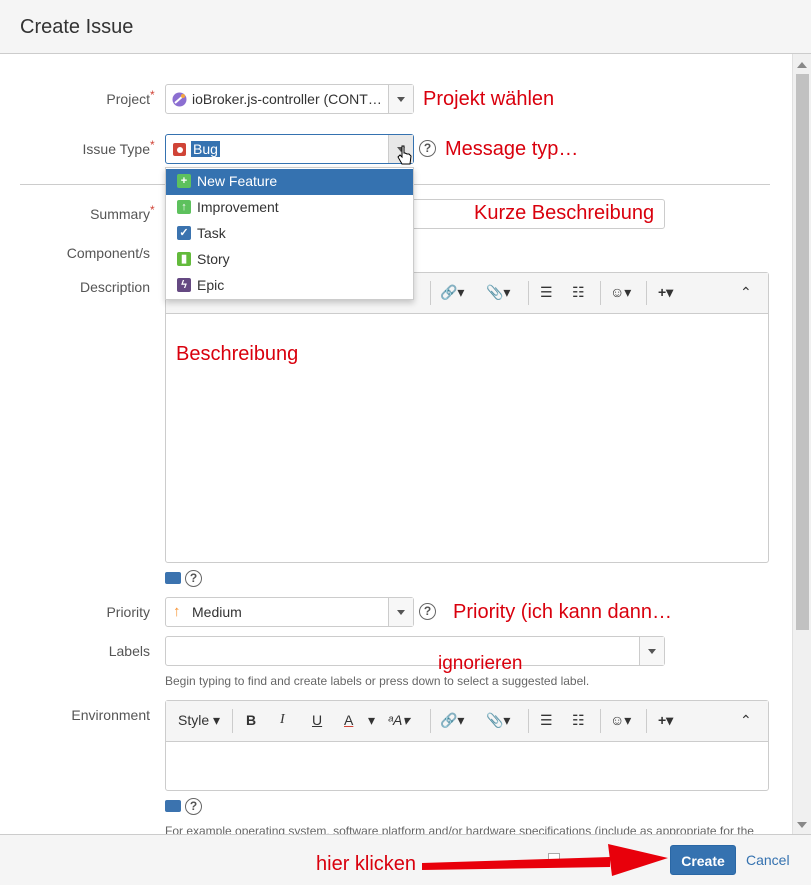  Describe the element at coordinates (289, 182) in the screenshot. I see `option-new-feature: + New Feature` at that location.